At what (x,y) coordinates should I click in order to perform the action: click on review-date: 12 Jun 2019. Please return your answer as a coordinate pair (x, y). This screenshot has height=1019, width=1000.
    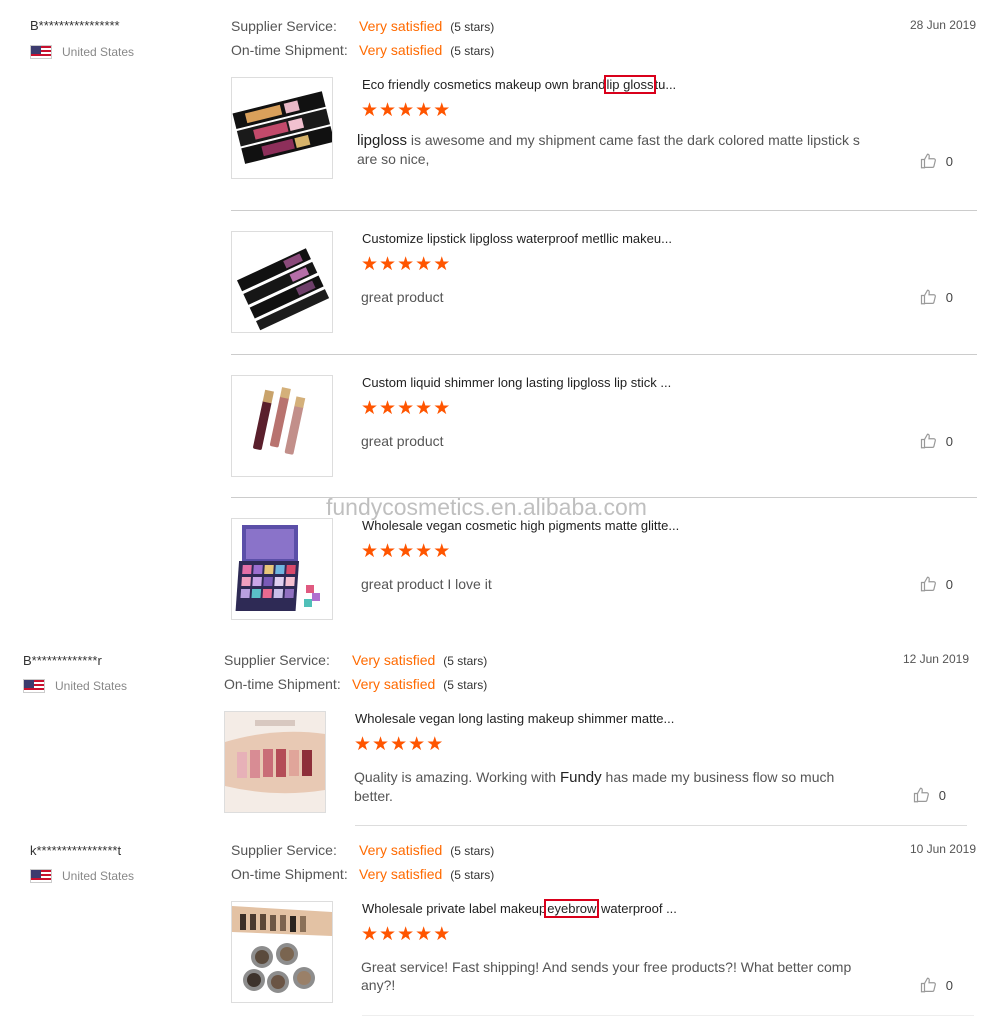
    Looking at the image, I should click on (935, 659).